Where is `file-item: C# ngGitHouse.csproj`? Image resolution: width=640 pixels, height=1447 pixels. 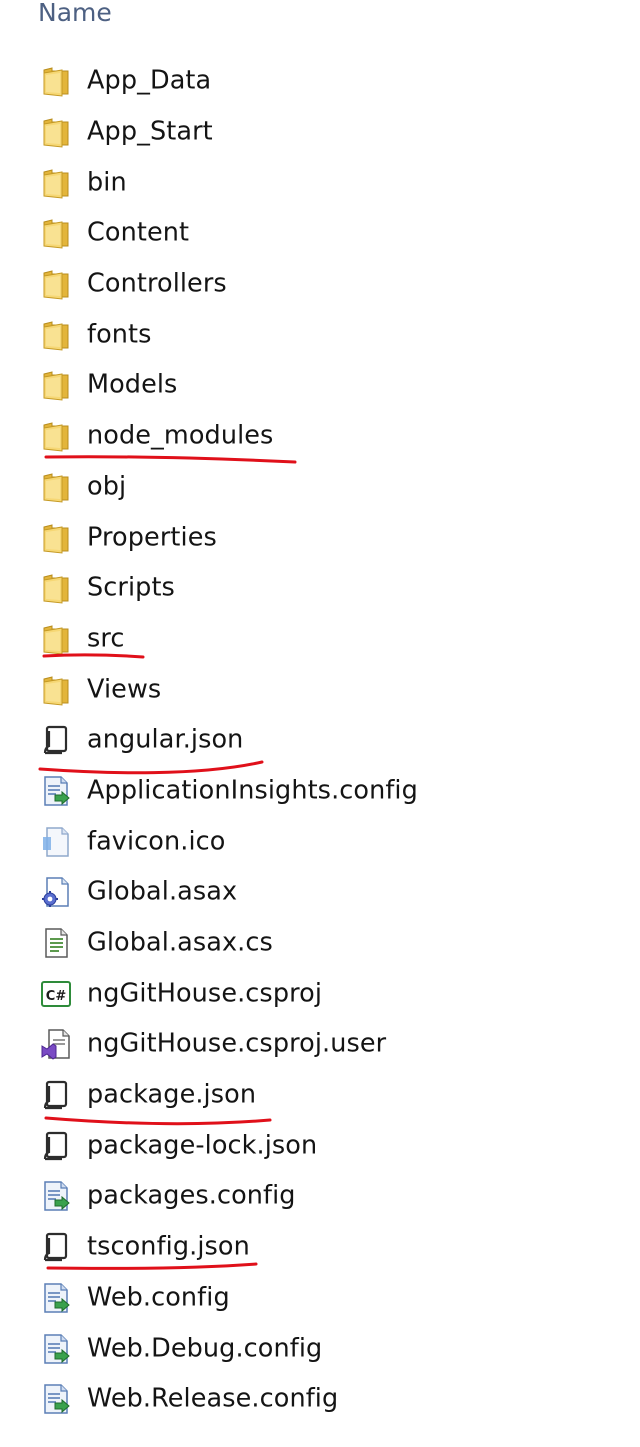
file-item: C# ngGitHouse.csproj is located at coordinates (320, 993).